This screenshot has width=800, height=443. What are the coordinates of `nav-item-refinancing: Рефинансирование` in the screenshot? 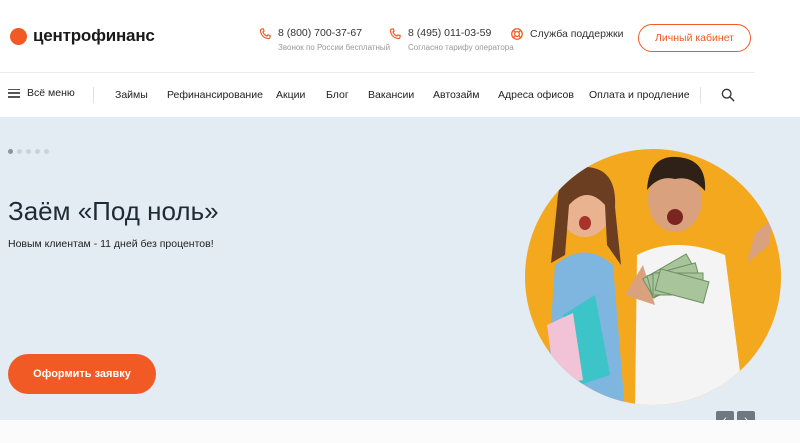 It's located at (215, 95).